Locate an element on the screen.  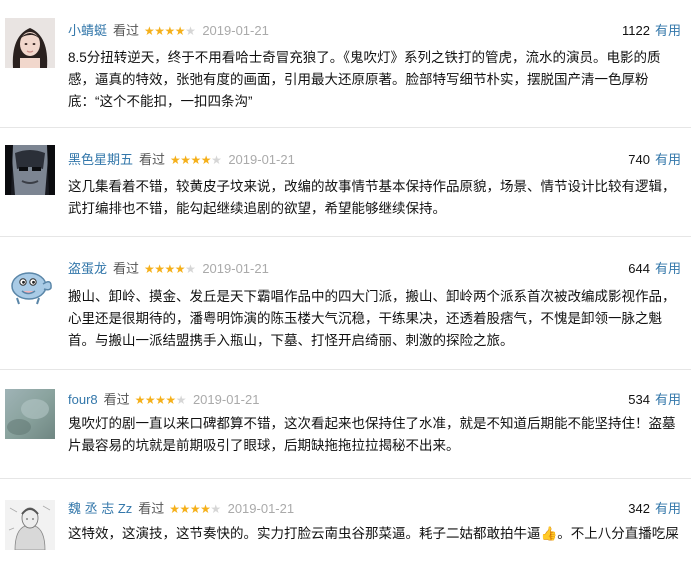
comment-meta: 小蜻蜓 看过 ★★★★★ 2019-01-21 is located at coordinates (168, 31).